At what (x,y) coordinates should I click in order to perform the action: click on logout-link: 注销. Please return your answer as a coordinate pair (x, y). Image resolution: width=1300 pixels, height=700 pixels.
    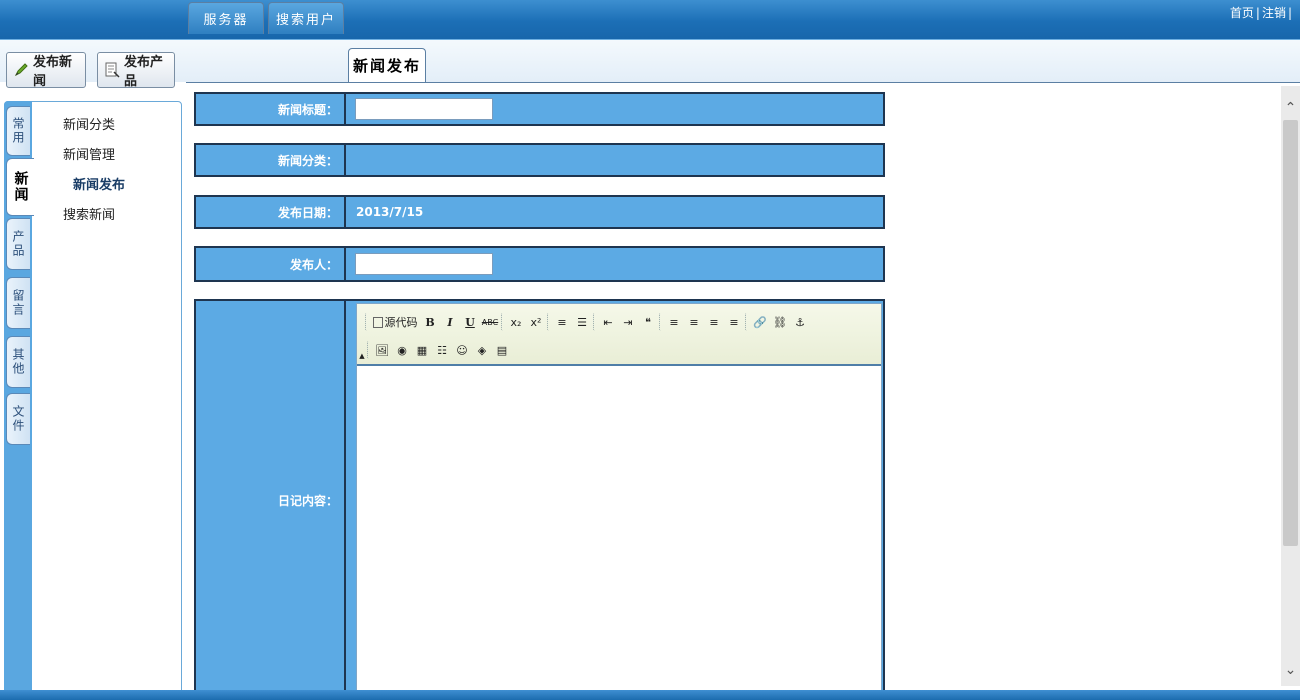
    Looking at the image, I should click on (1274, 13).